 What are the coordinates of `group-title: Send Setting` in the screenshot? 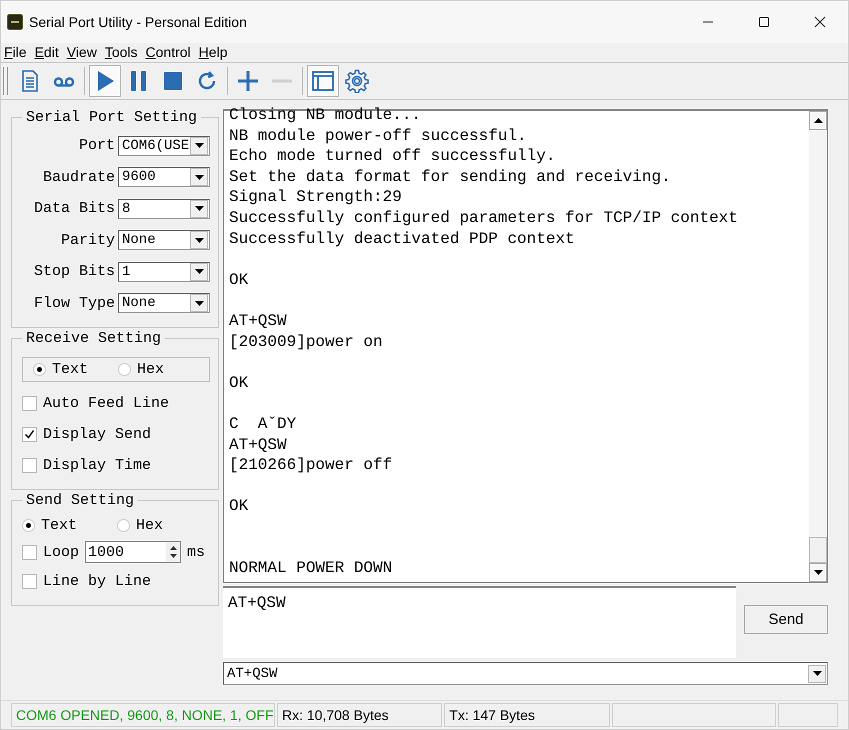 It's located at (80, 500).